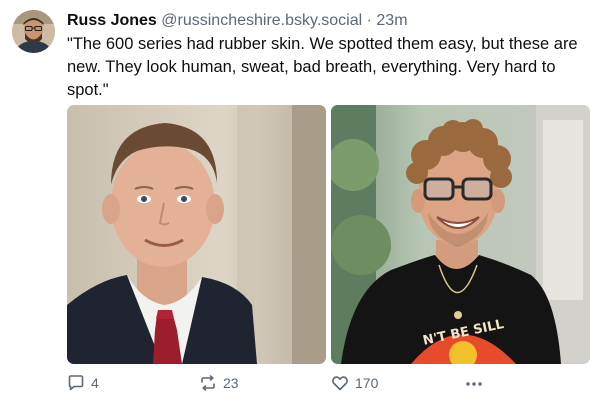  Describe the element at coordinates (367, 383) in the screenshot. I see `like-count: 170` at that location.